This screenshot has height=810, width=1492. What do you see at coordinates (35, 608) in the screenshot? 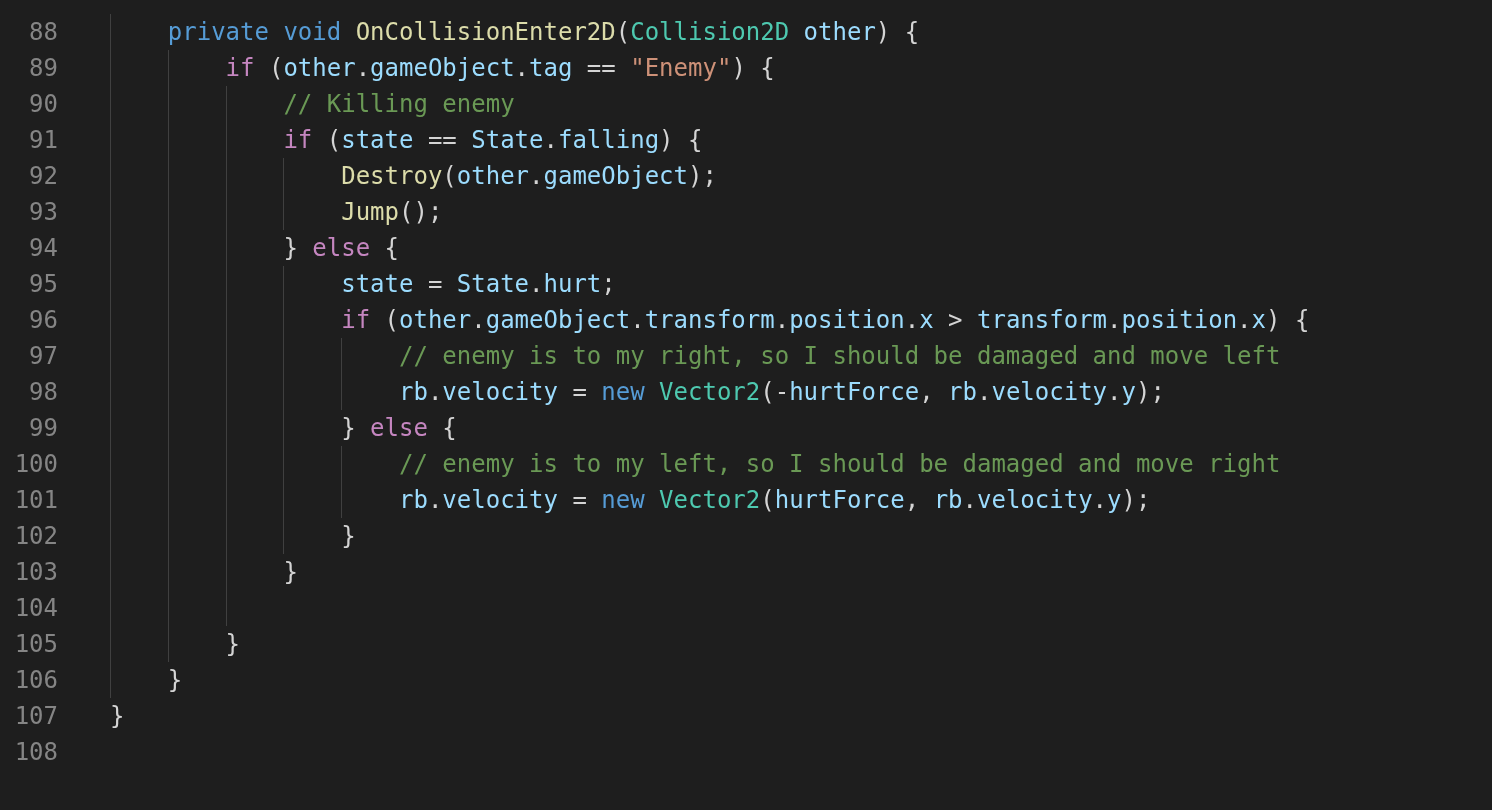
I see `line-number: 104` at bounding box center [35, 608].